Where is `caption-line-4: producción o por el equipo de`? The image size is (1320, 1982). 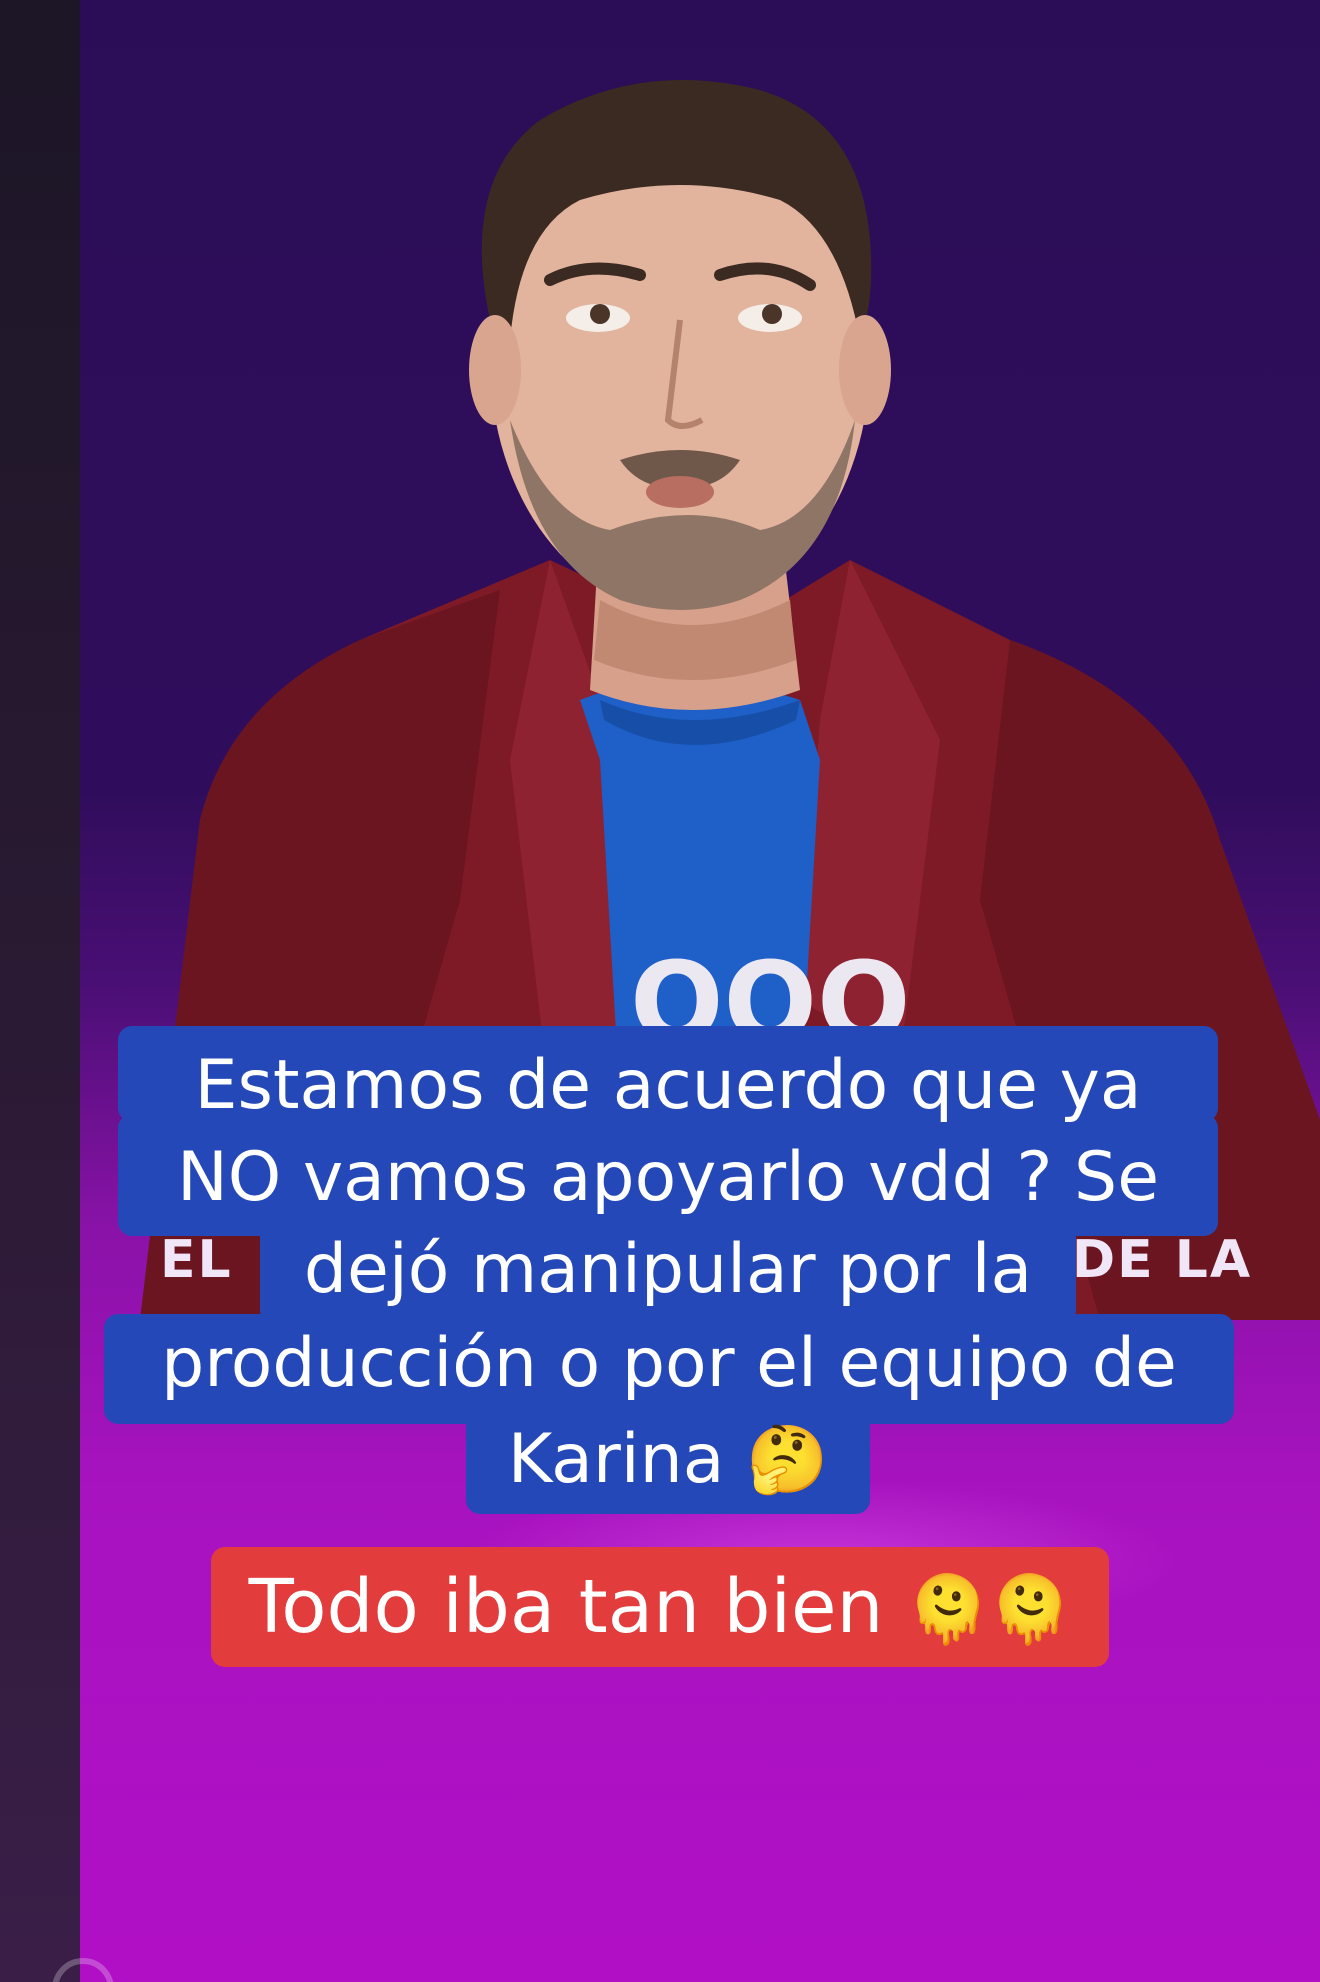 caption-line-4: producción o por el equipo de is located at coordinates (669, 1363).